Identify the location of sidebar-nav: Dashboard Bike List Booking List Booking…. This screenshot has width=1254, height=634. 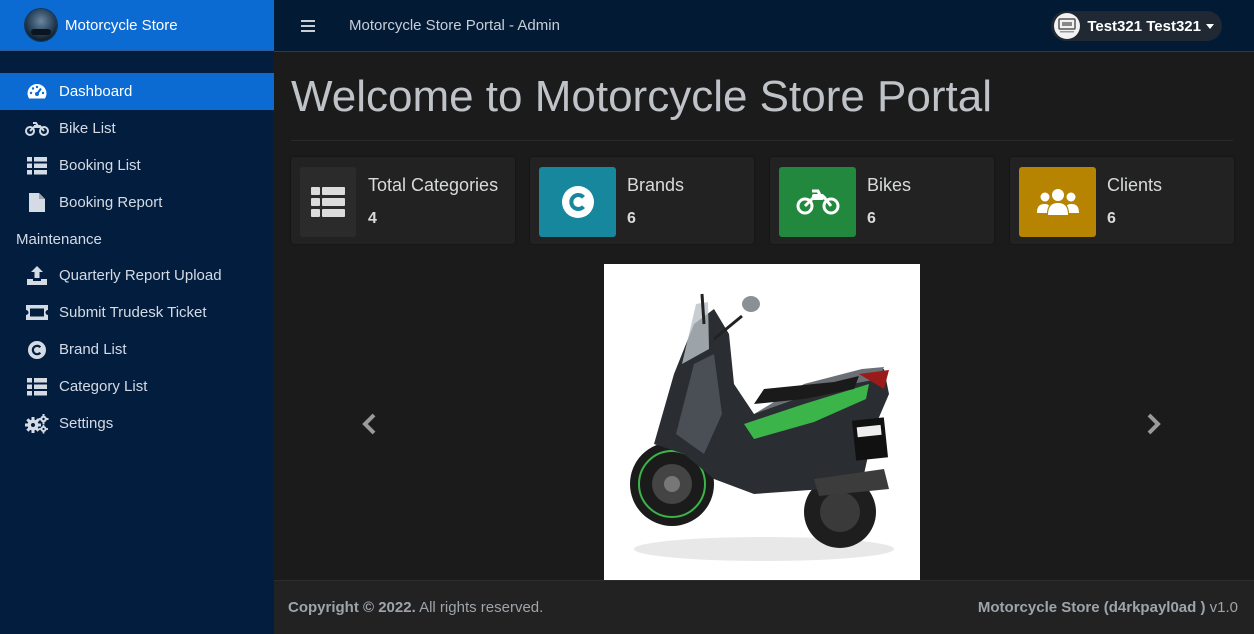
(137, 246).